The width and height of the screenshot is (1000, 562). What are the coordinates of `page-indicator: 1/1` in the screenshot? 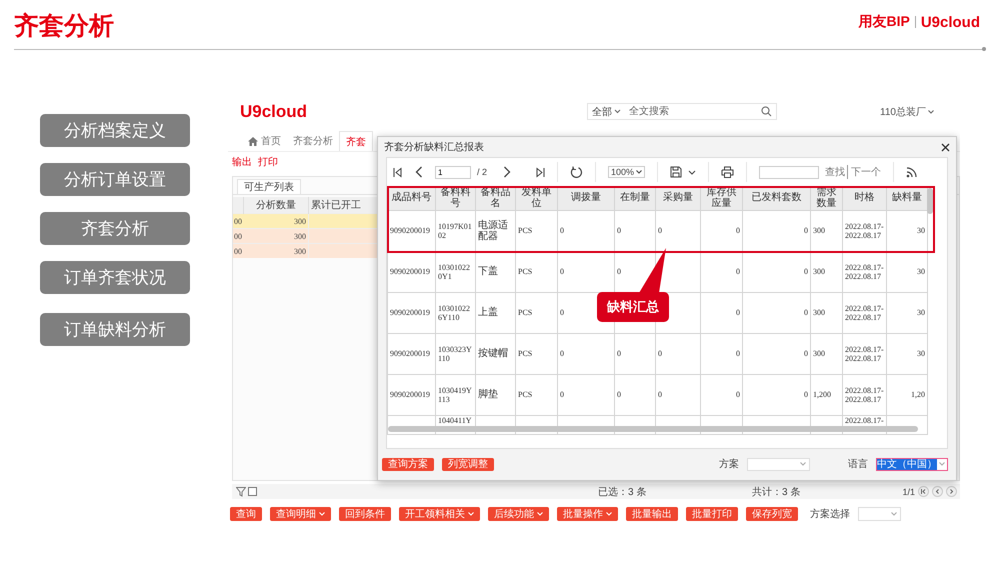 It's located at (908, 491).